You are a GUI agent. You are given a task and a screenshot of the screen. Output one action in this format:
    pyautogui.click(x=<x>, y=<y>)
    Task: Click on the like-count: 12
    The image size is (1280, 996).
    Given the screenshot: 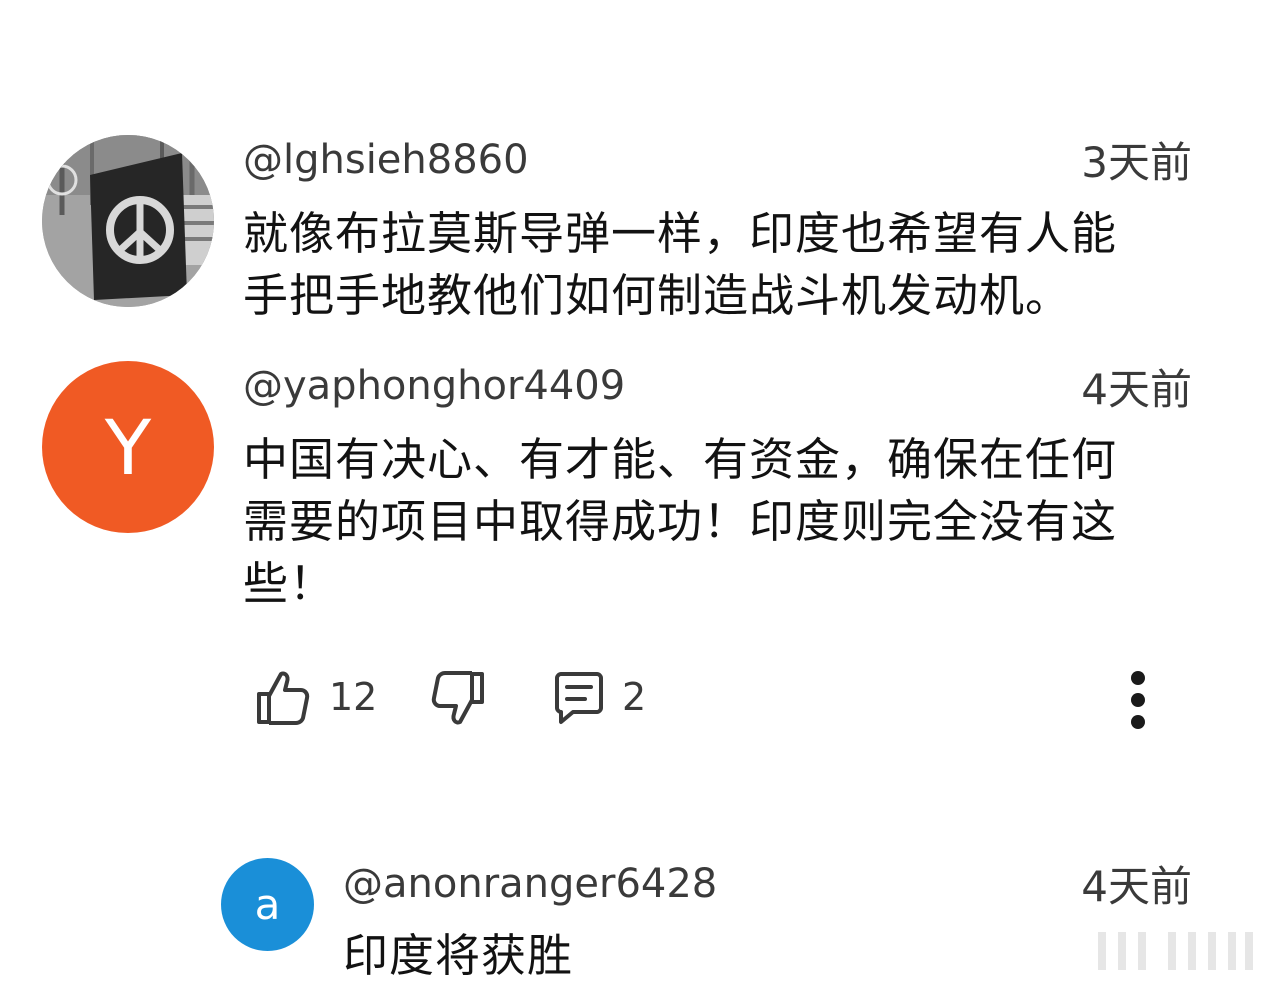 What is the action you would take?
    pyautogui.click(x=353, y=697)
    